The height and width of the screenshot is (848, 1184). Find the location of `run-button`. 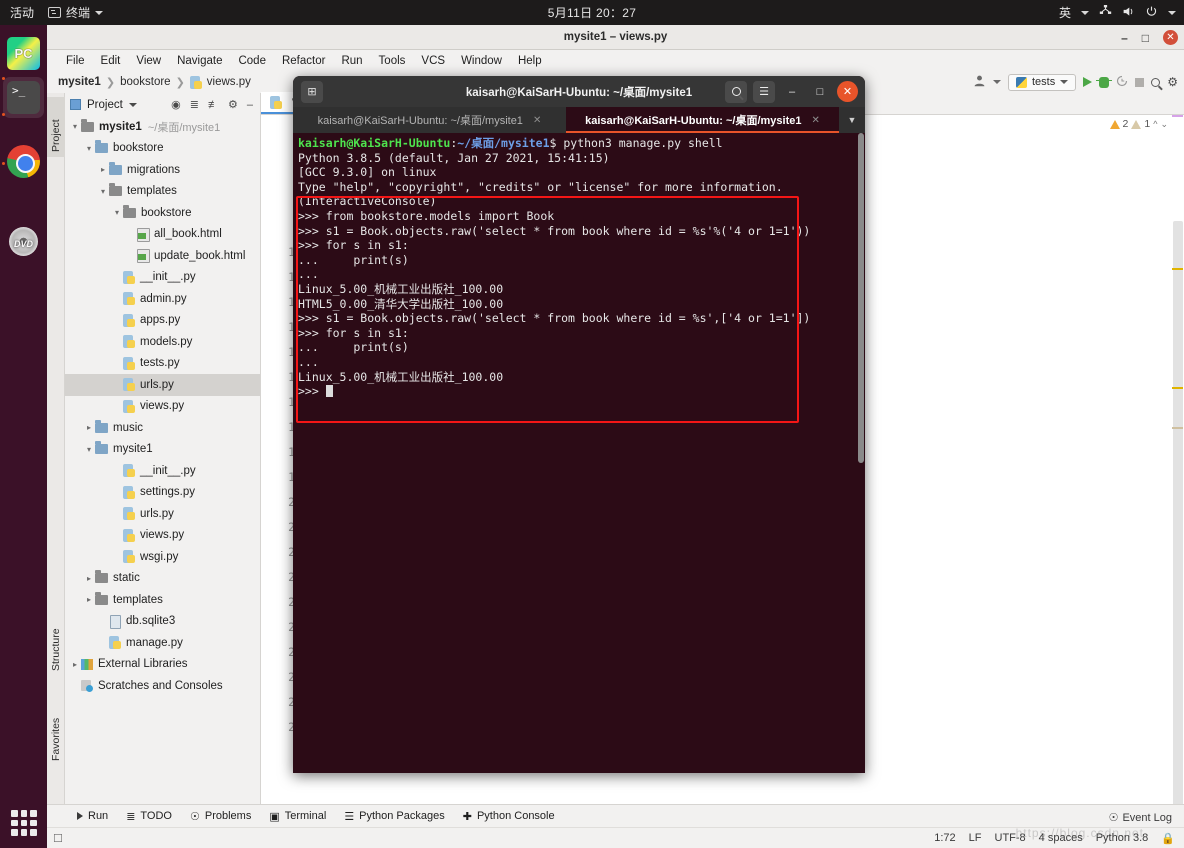

run-button is located at coordinates (1088, 82).